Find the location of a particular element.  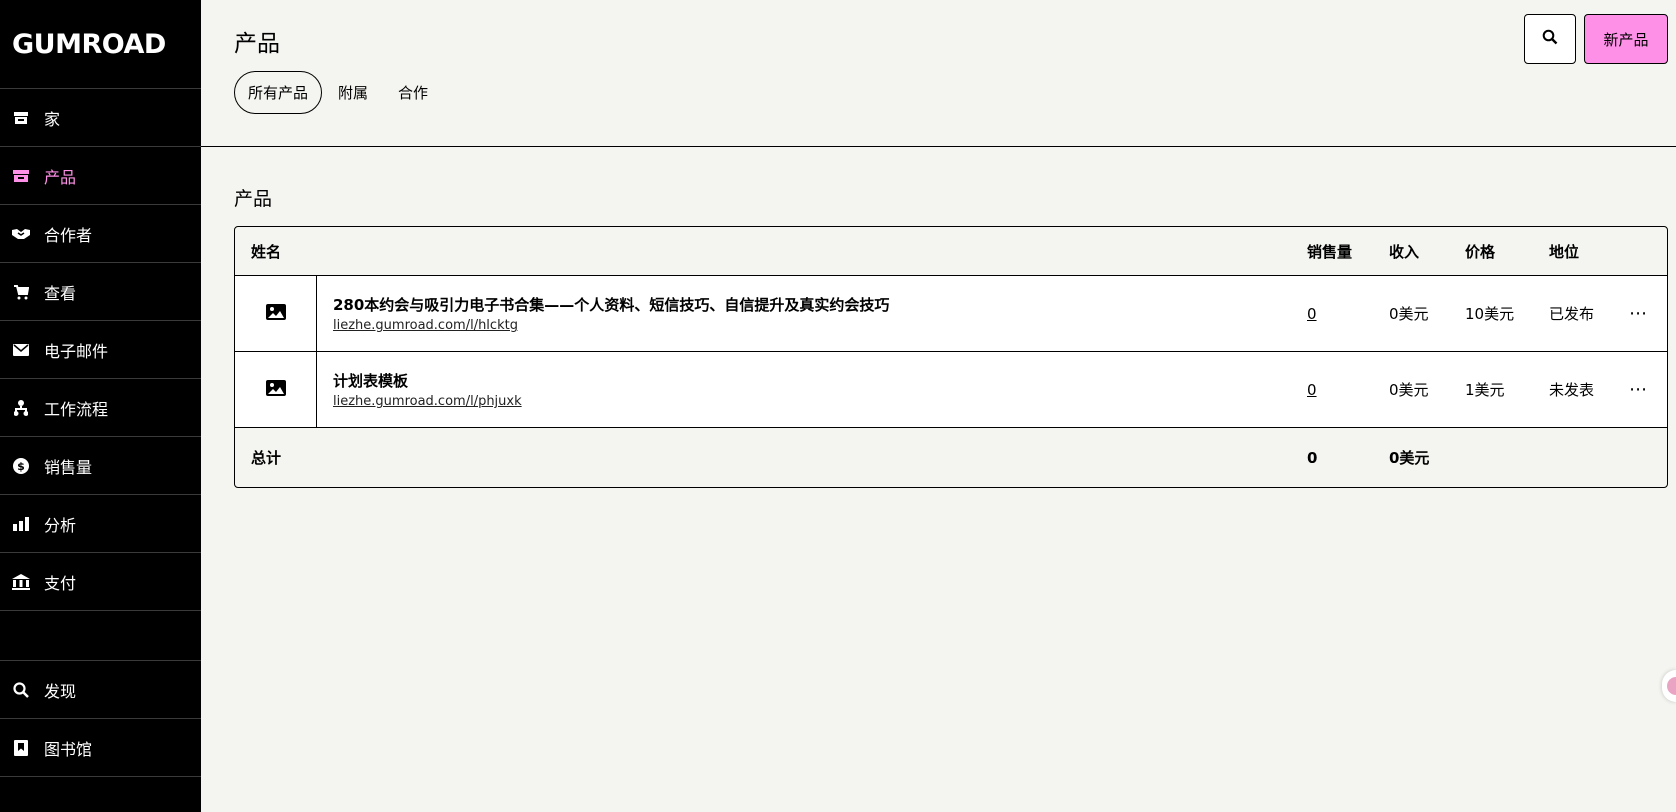

col-revenue-header: 收入 is located at coordinates (1427, 251).